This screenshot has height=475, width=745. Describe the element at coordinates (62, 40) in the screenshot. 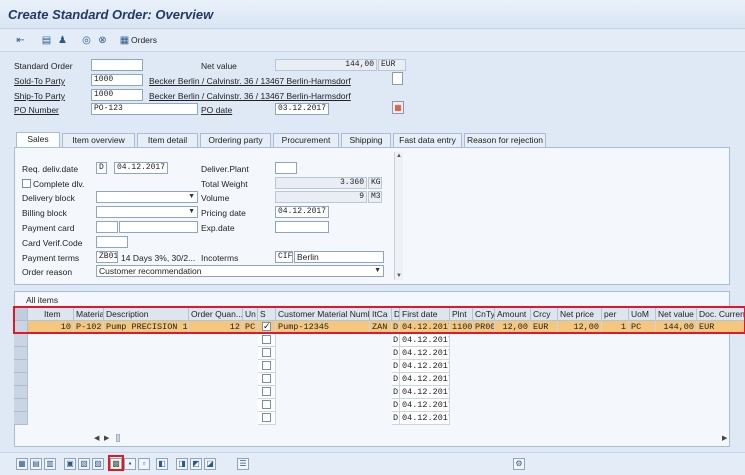

I see `partner-icon: ♟` at that location.